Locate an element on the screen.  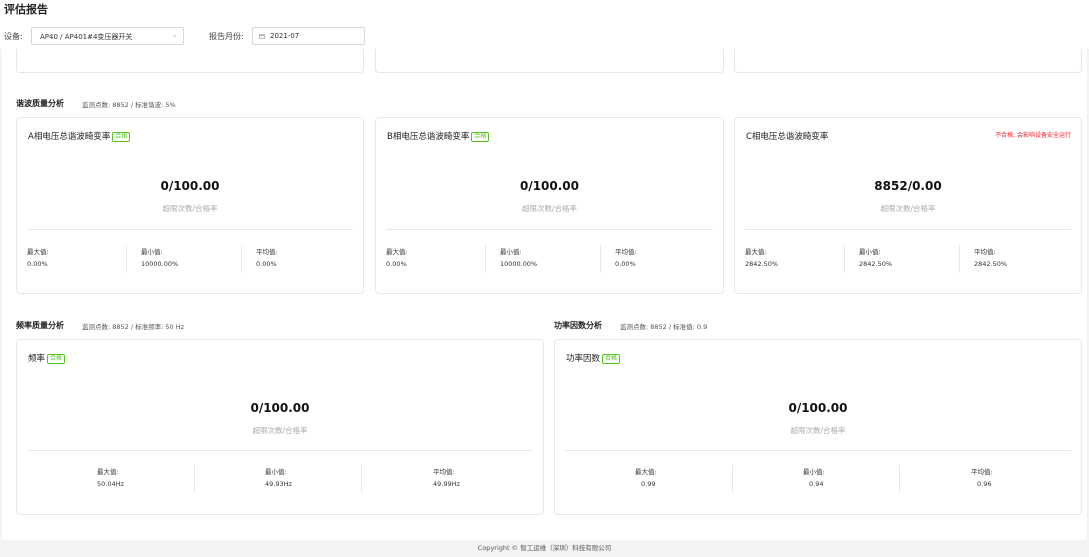
card-title: 功率因数 合格 is located at coordinates (593, 358).